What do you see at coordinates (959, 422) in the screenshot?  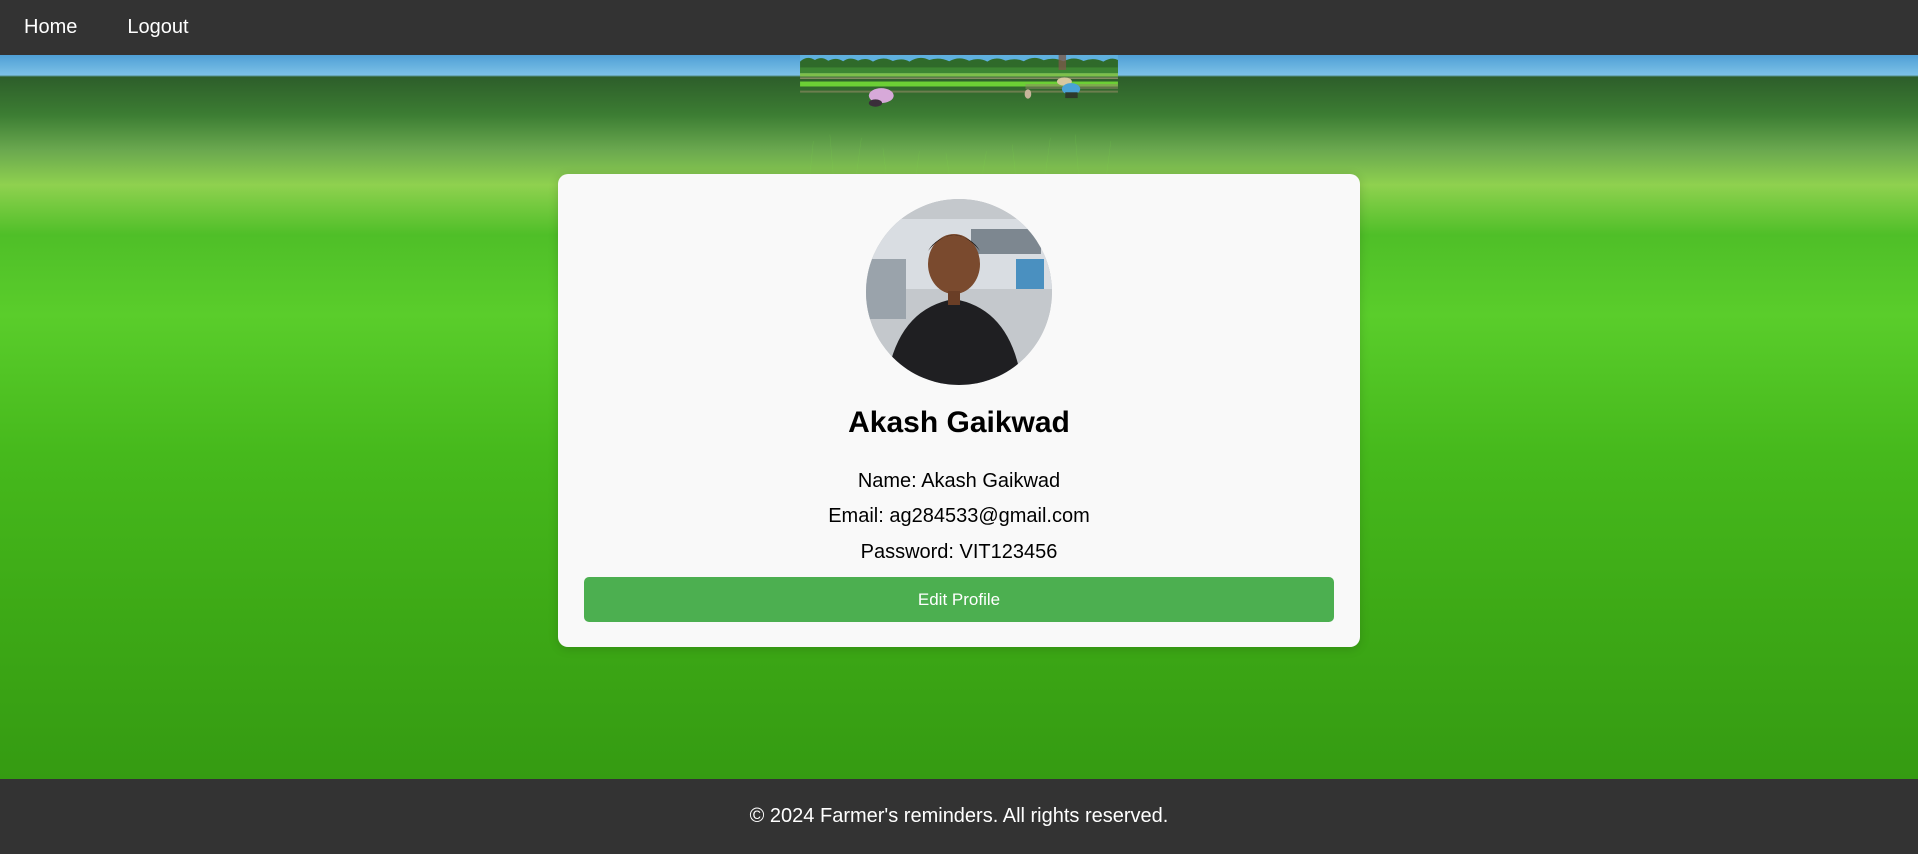 I see `profile-display-name: Akash Gaikwad` at bounding box center [959, 422].